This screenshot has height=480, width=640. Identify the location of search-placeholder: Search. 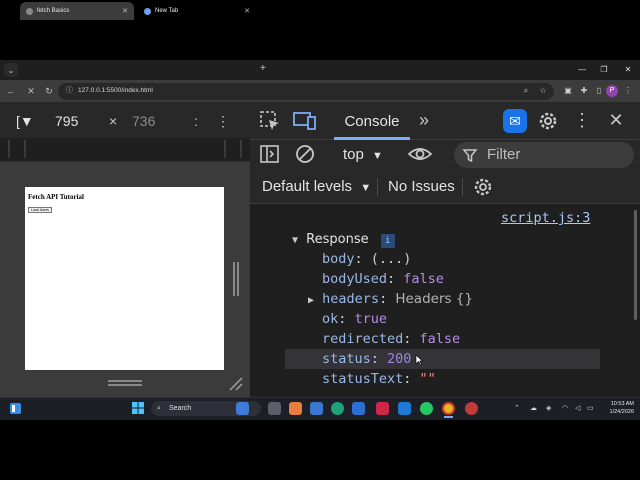
(180, 408).